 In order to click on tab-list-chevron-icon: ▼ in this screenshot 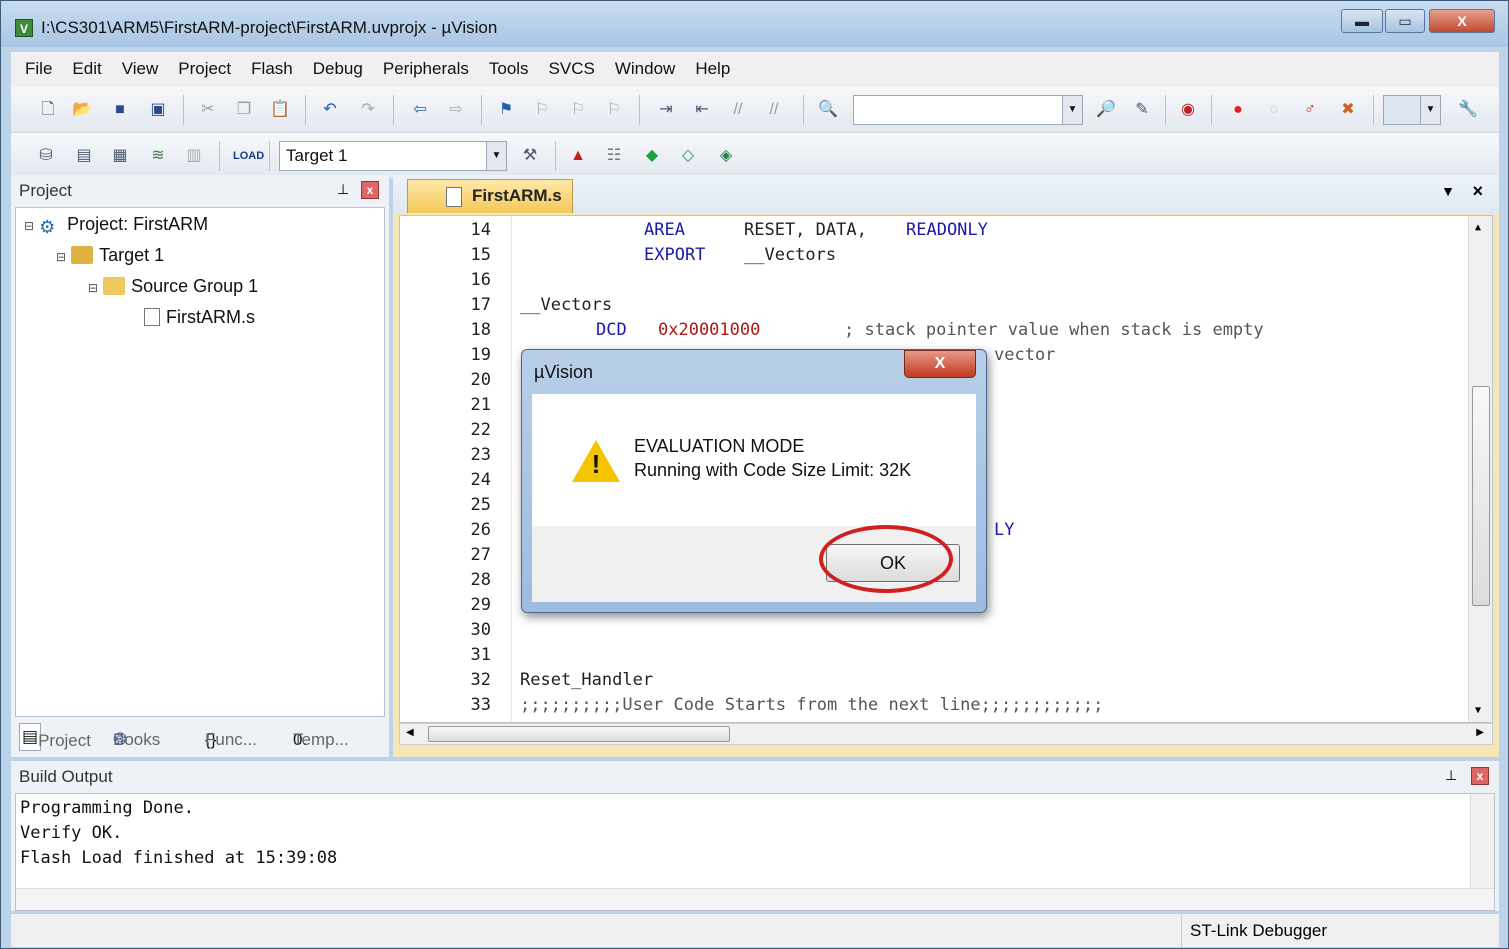, I will do `click(1448, 191)`.